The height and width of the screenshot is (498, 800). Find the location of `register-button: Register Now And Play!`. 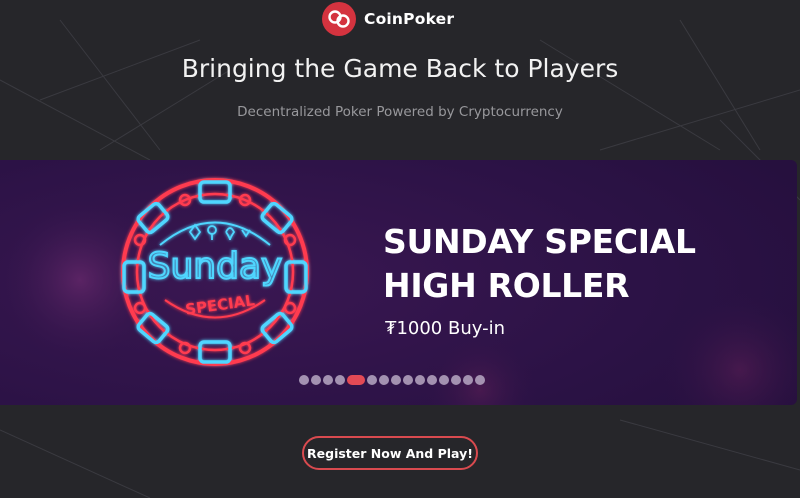

register-button: Register Now And Play! is located at coordinates (390, 453).